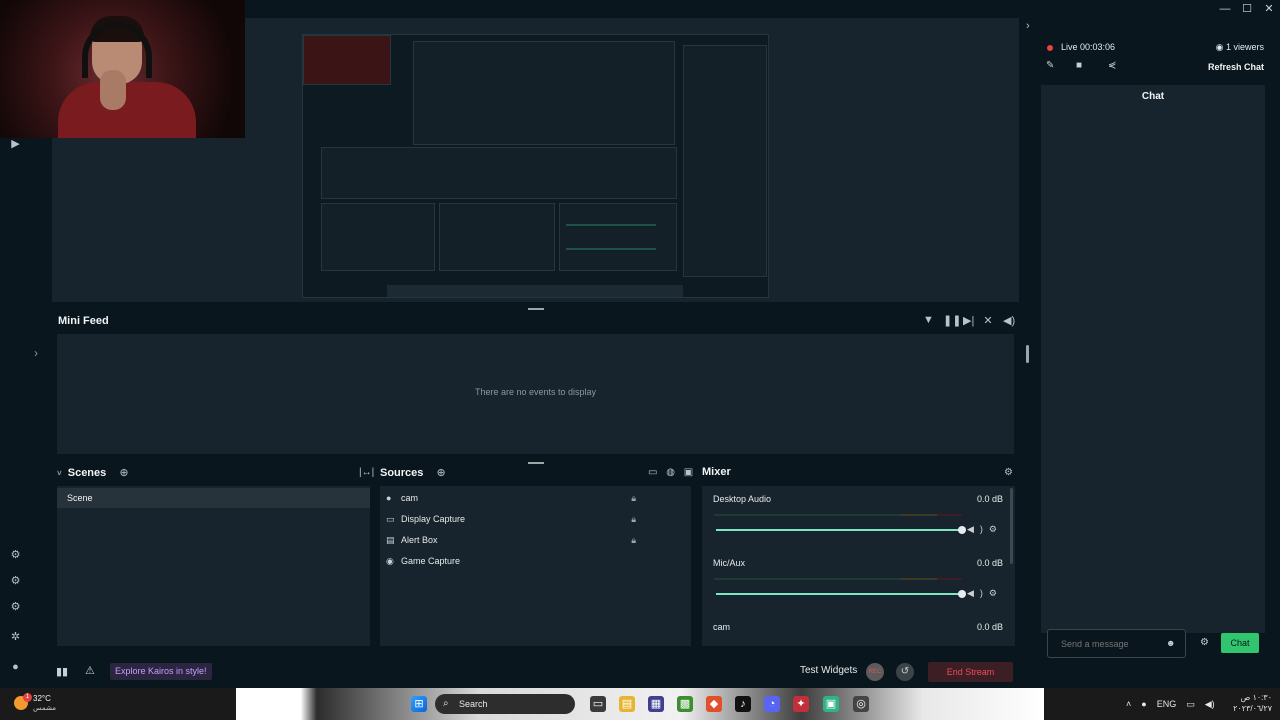  What do you see at coordinates (598, 704) in the screenshot?
I see `task-view-icon: ▭` at bounding box center [598, 704].